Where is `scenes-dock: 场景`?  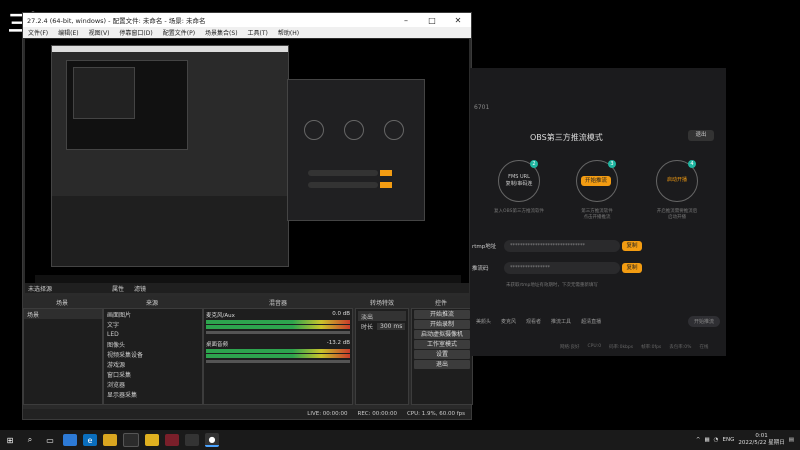
scenes-dock: 场景 is located at coordinates (63, 356).